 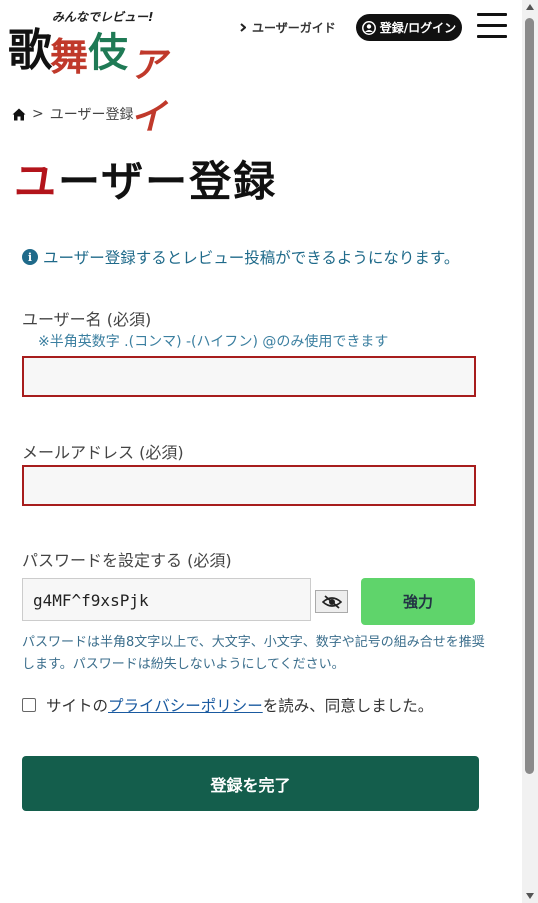 I want to click on user-guide-label: ユーザーガイド, so click(x=294, y=28).